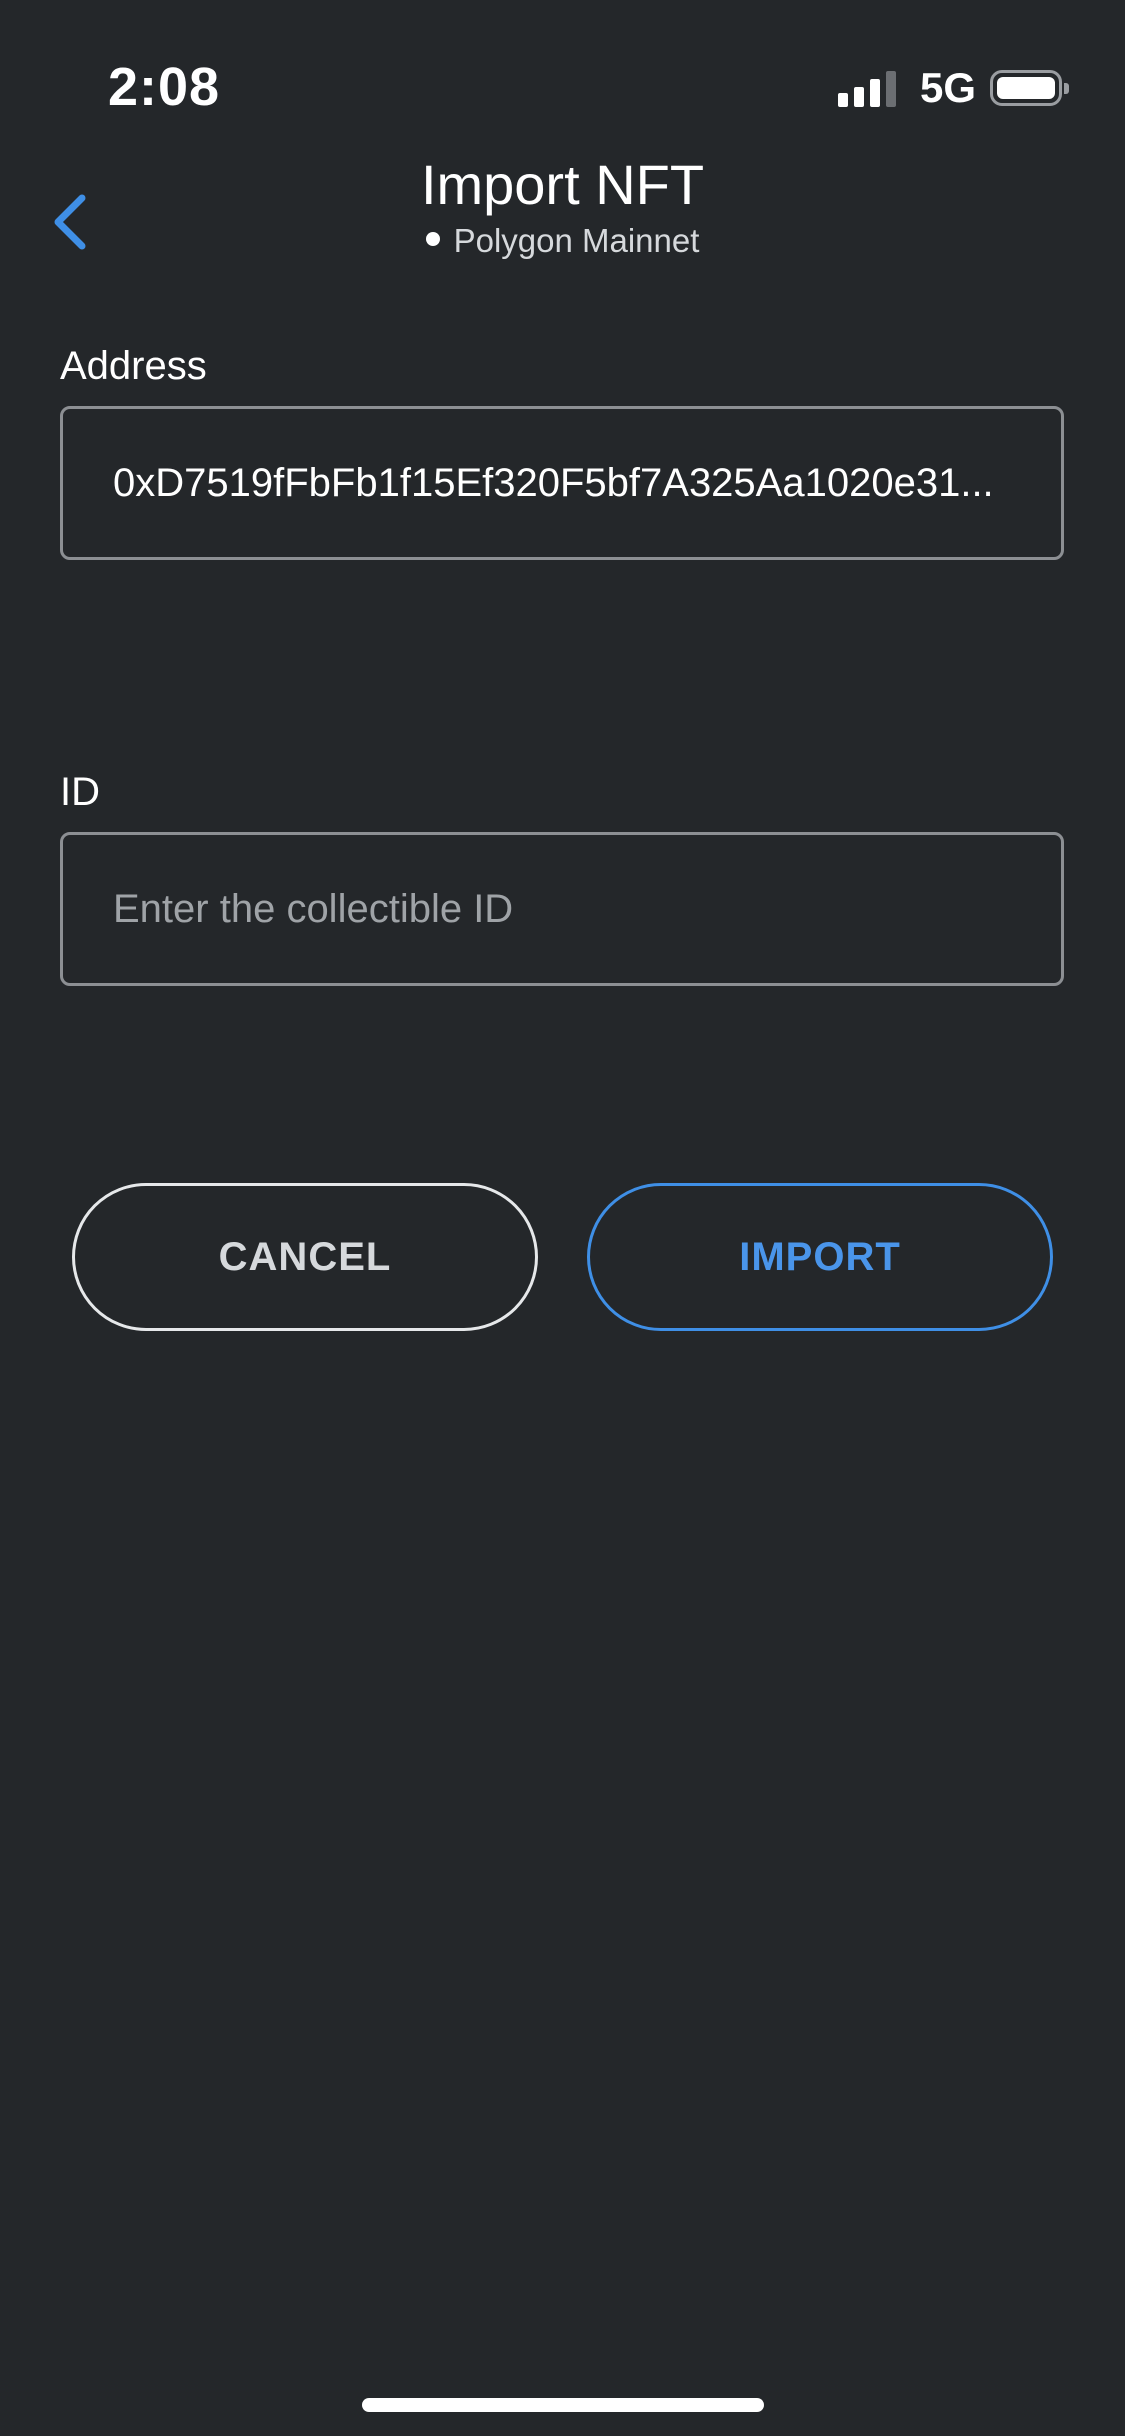 The image size is (1125, 2436). I want to click on address-label: Address, so click(133, 366).